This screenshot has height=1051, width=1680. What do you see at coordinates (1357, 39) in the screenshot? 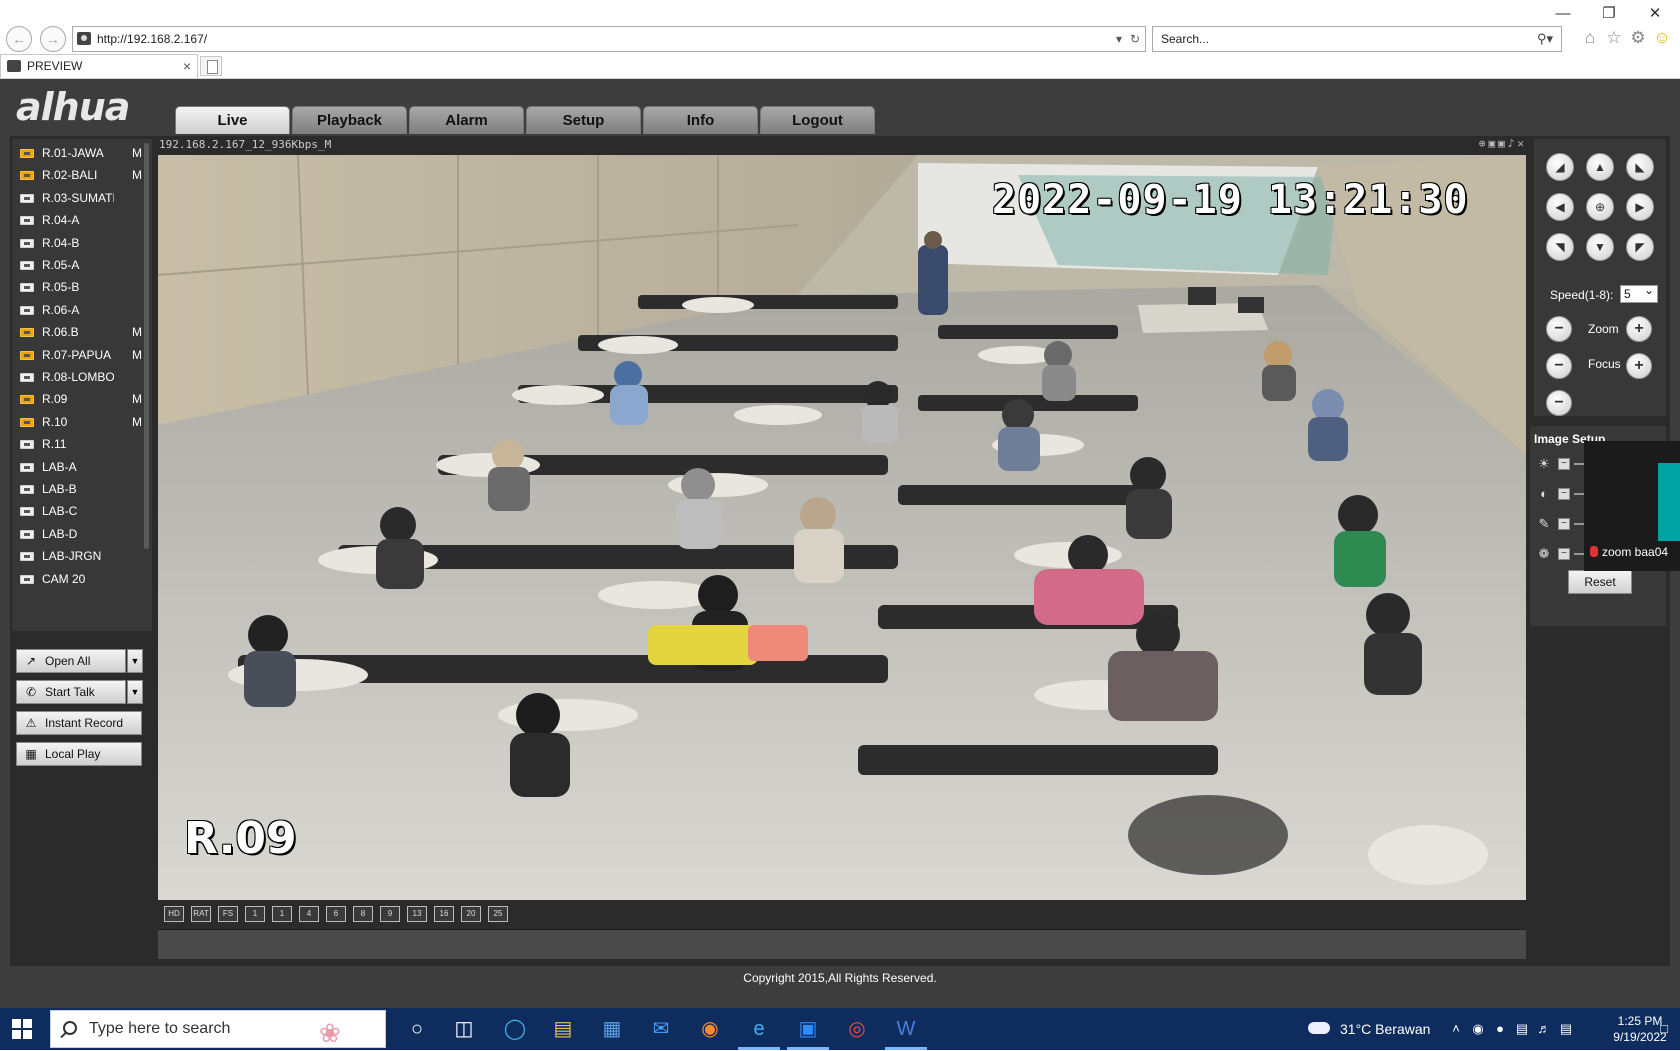
I see `browser-search-input: Search... ⚲▾` at bounding box center [1357, 39].